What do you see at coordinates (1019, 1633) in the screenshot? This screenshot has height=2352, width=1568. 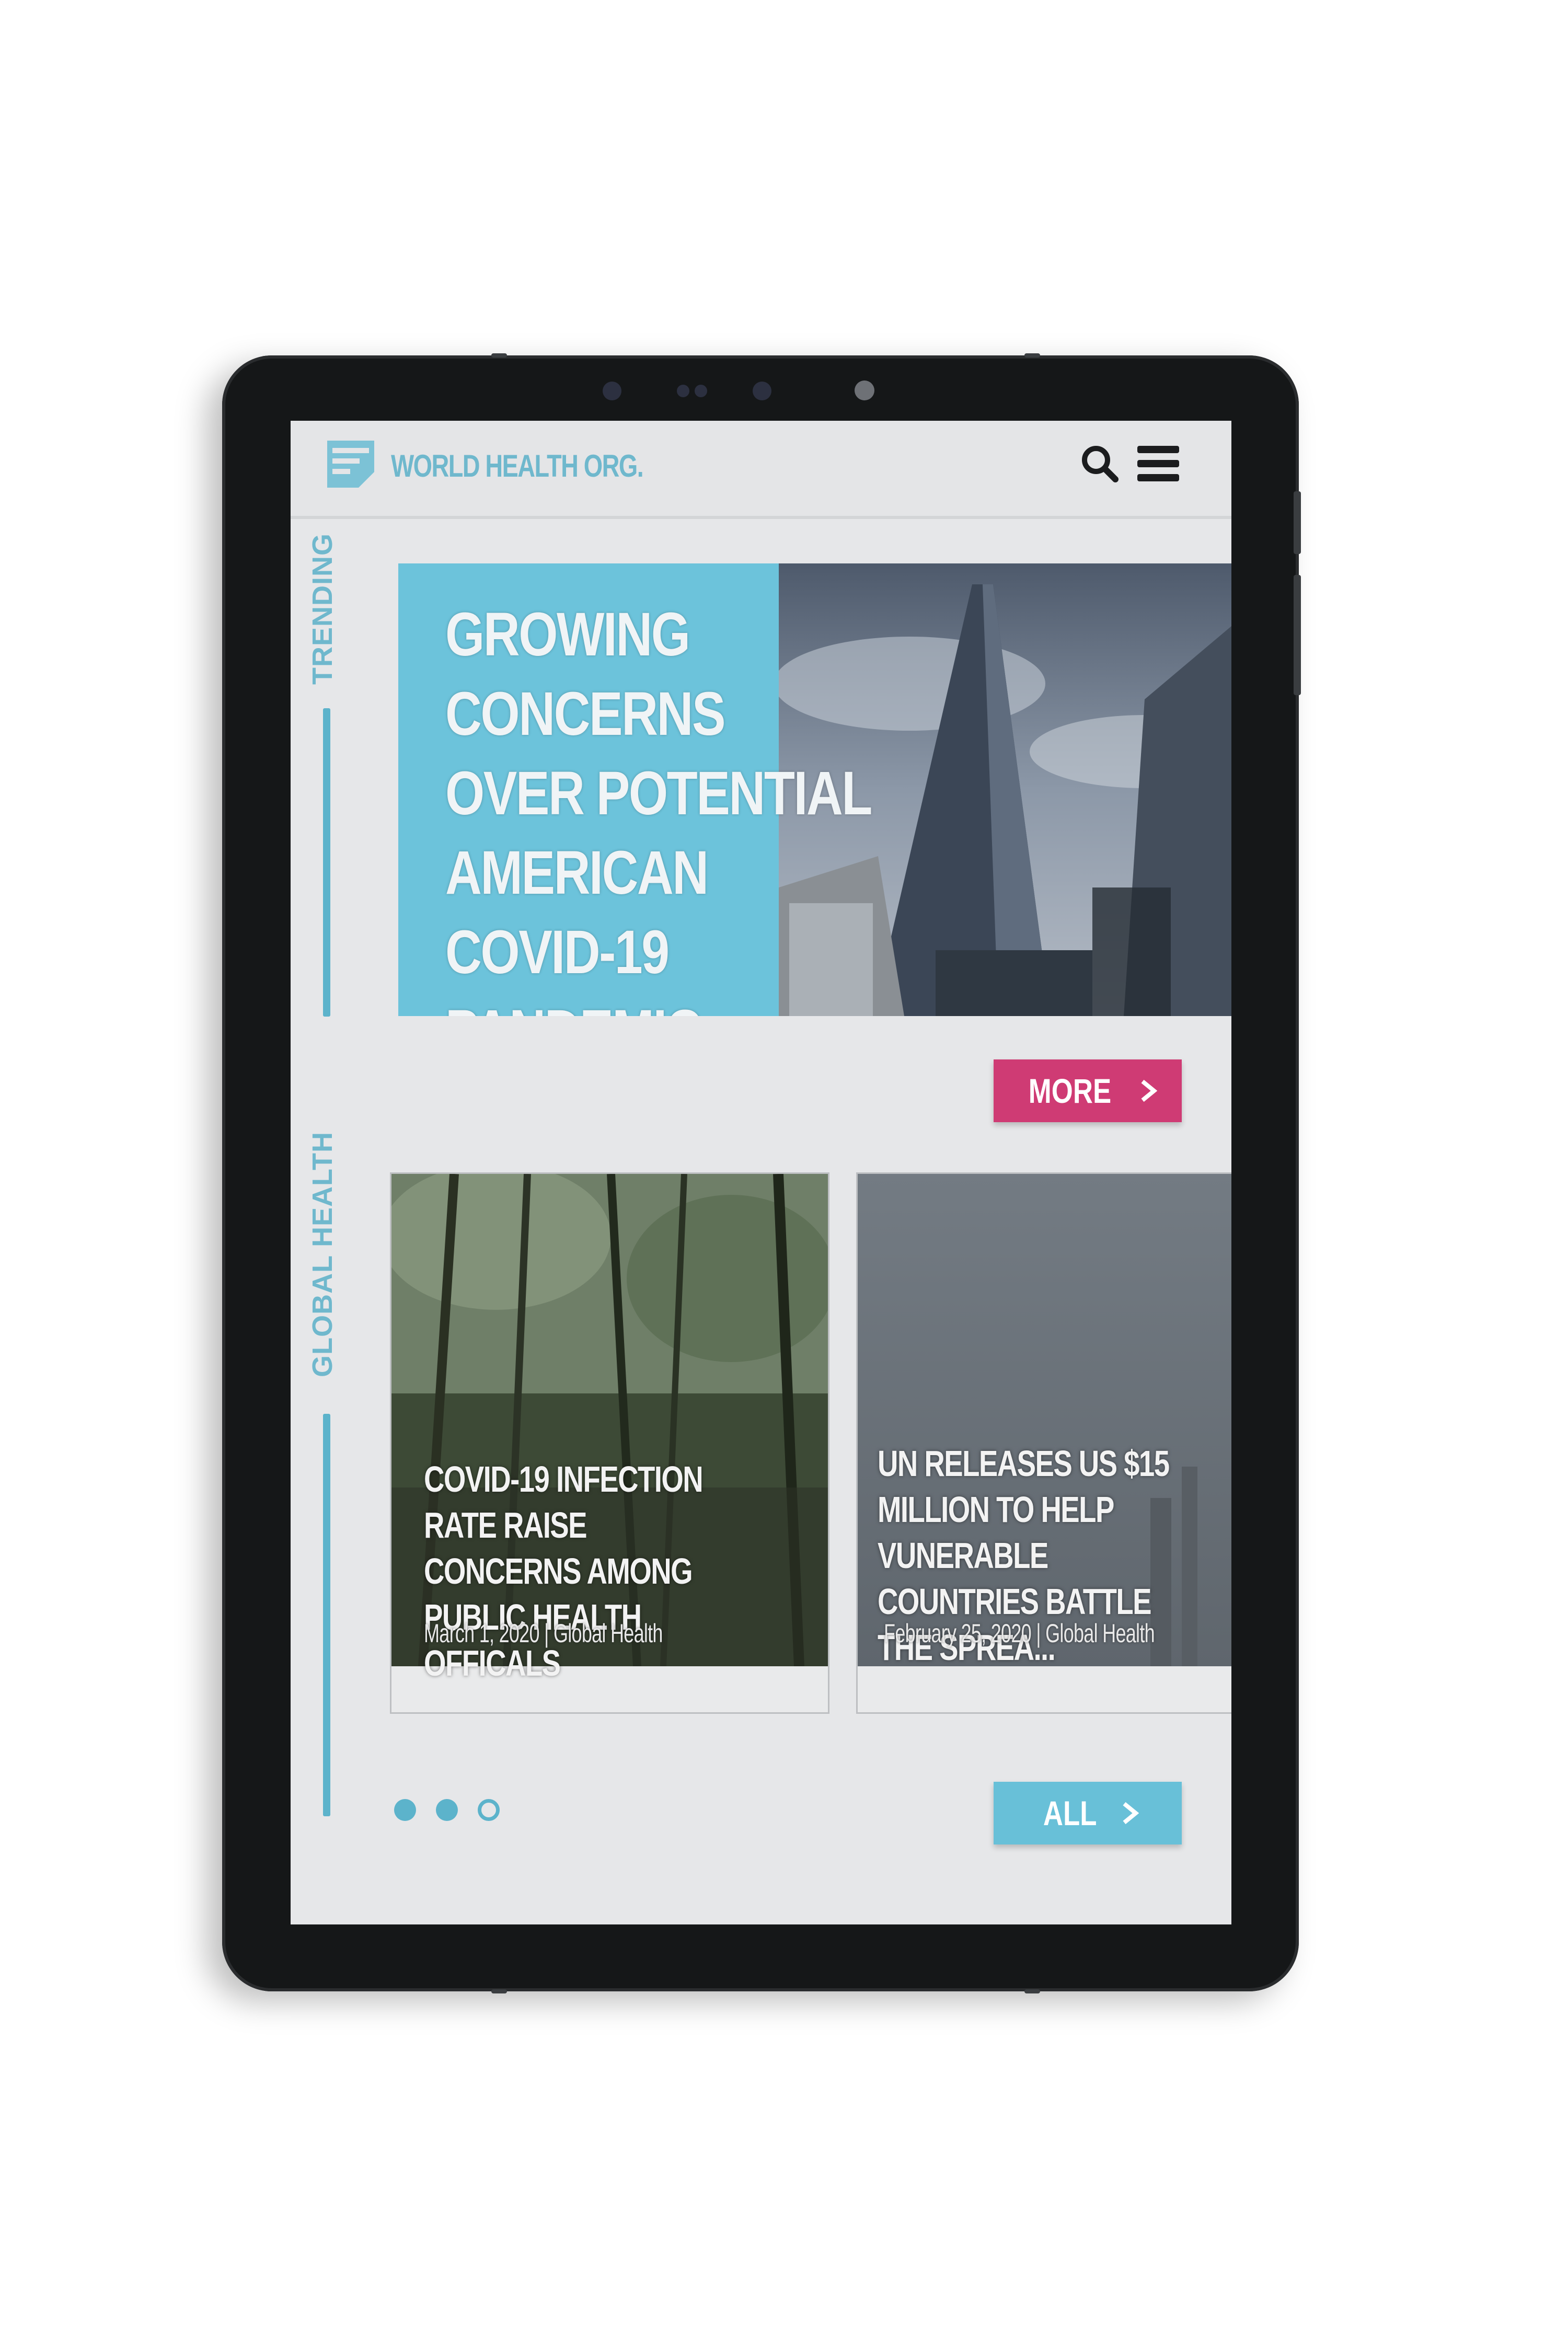 I see `article-meta: February 25, 2020 | Global Health` at bounding box center [1019, 1633].